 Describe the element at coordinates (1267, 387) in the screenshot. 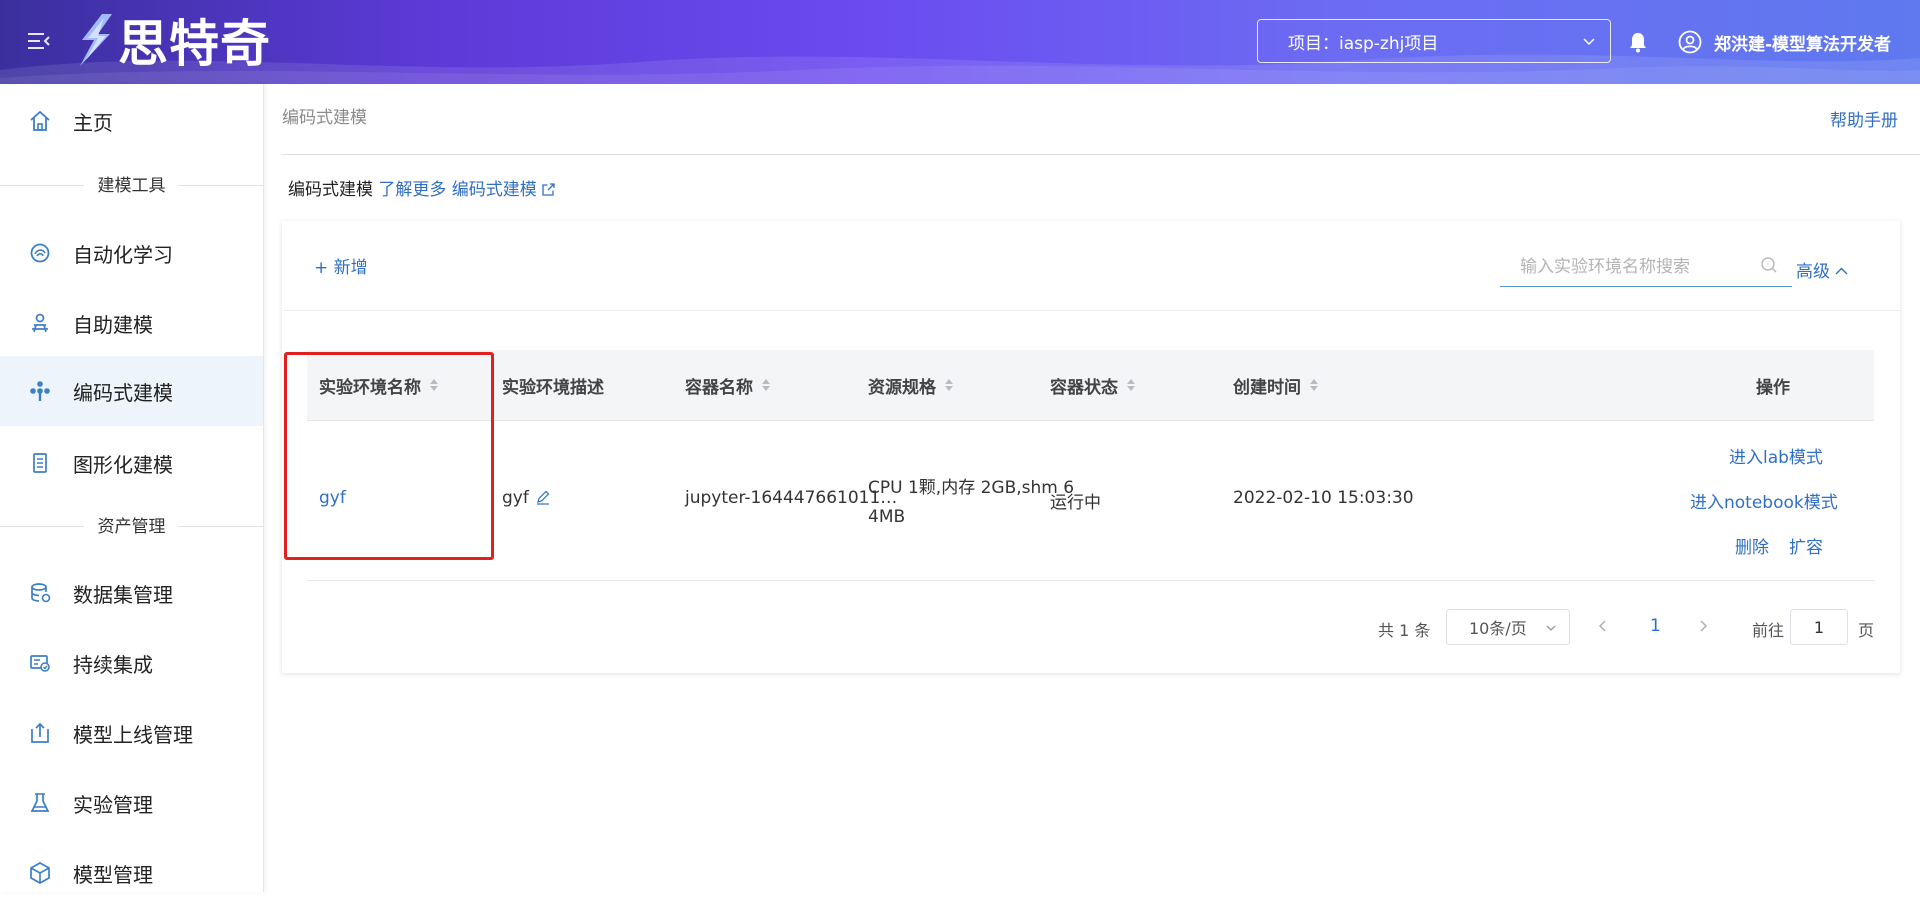

I see `column-header-label: 创建时间` at that location.